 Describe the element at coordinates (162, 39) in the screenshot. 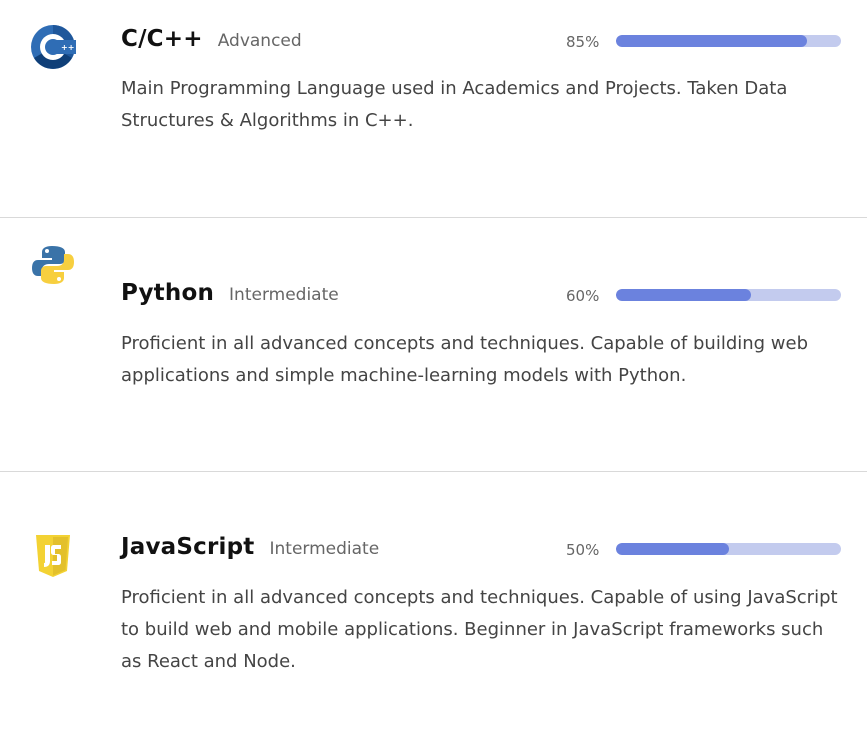

I see `skill-name: C/C++` at that location.